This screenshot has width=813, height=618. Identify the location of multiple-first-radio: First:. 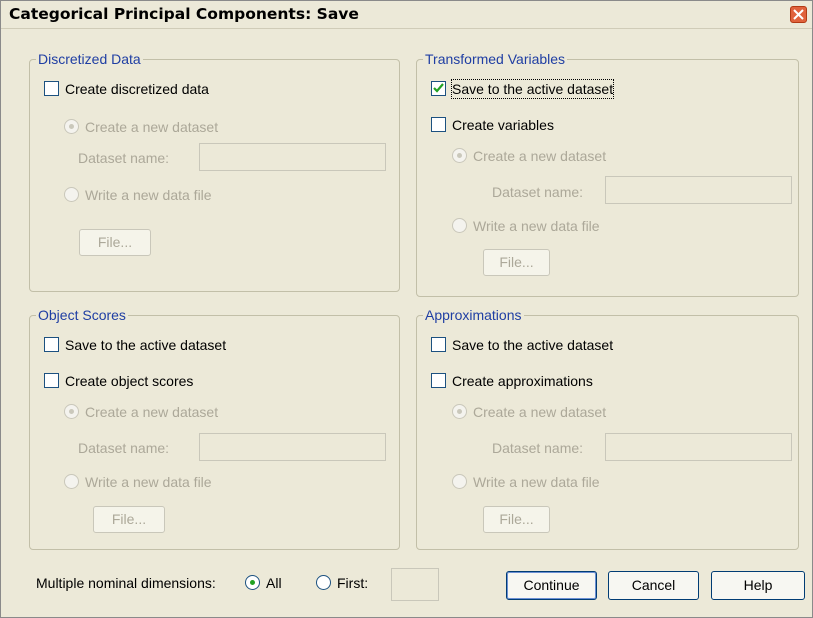
(349, 584).